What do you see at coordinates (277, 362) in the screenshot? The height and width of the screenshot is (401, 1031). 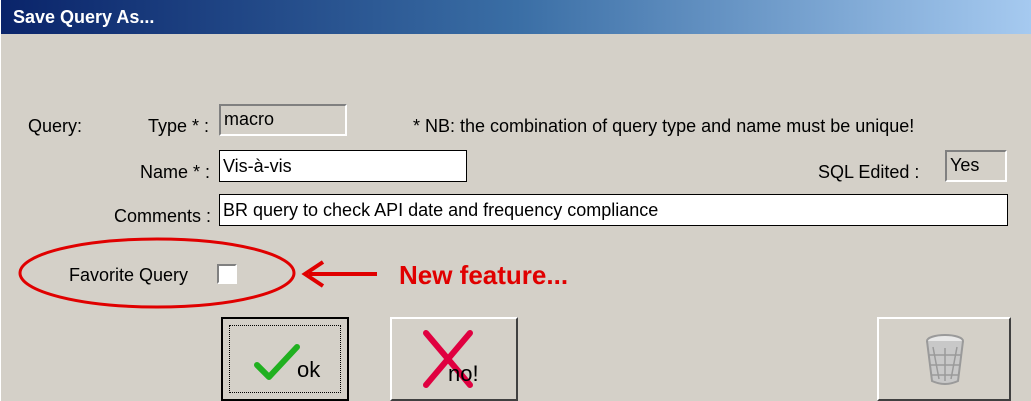 I see `checkmark-icon` at bounding box center [277, 362].